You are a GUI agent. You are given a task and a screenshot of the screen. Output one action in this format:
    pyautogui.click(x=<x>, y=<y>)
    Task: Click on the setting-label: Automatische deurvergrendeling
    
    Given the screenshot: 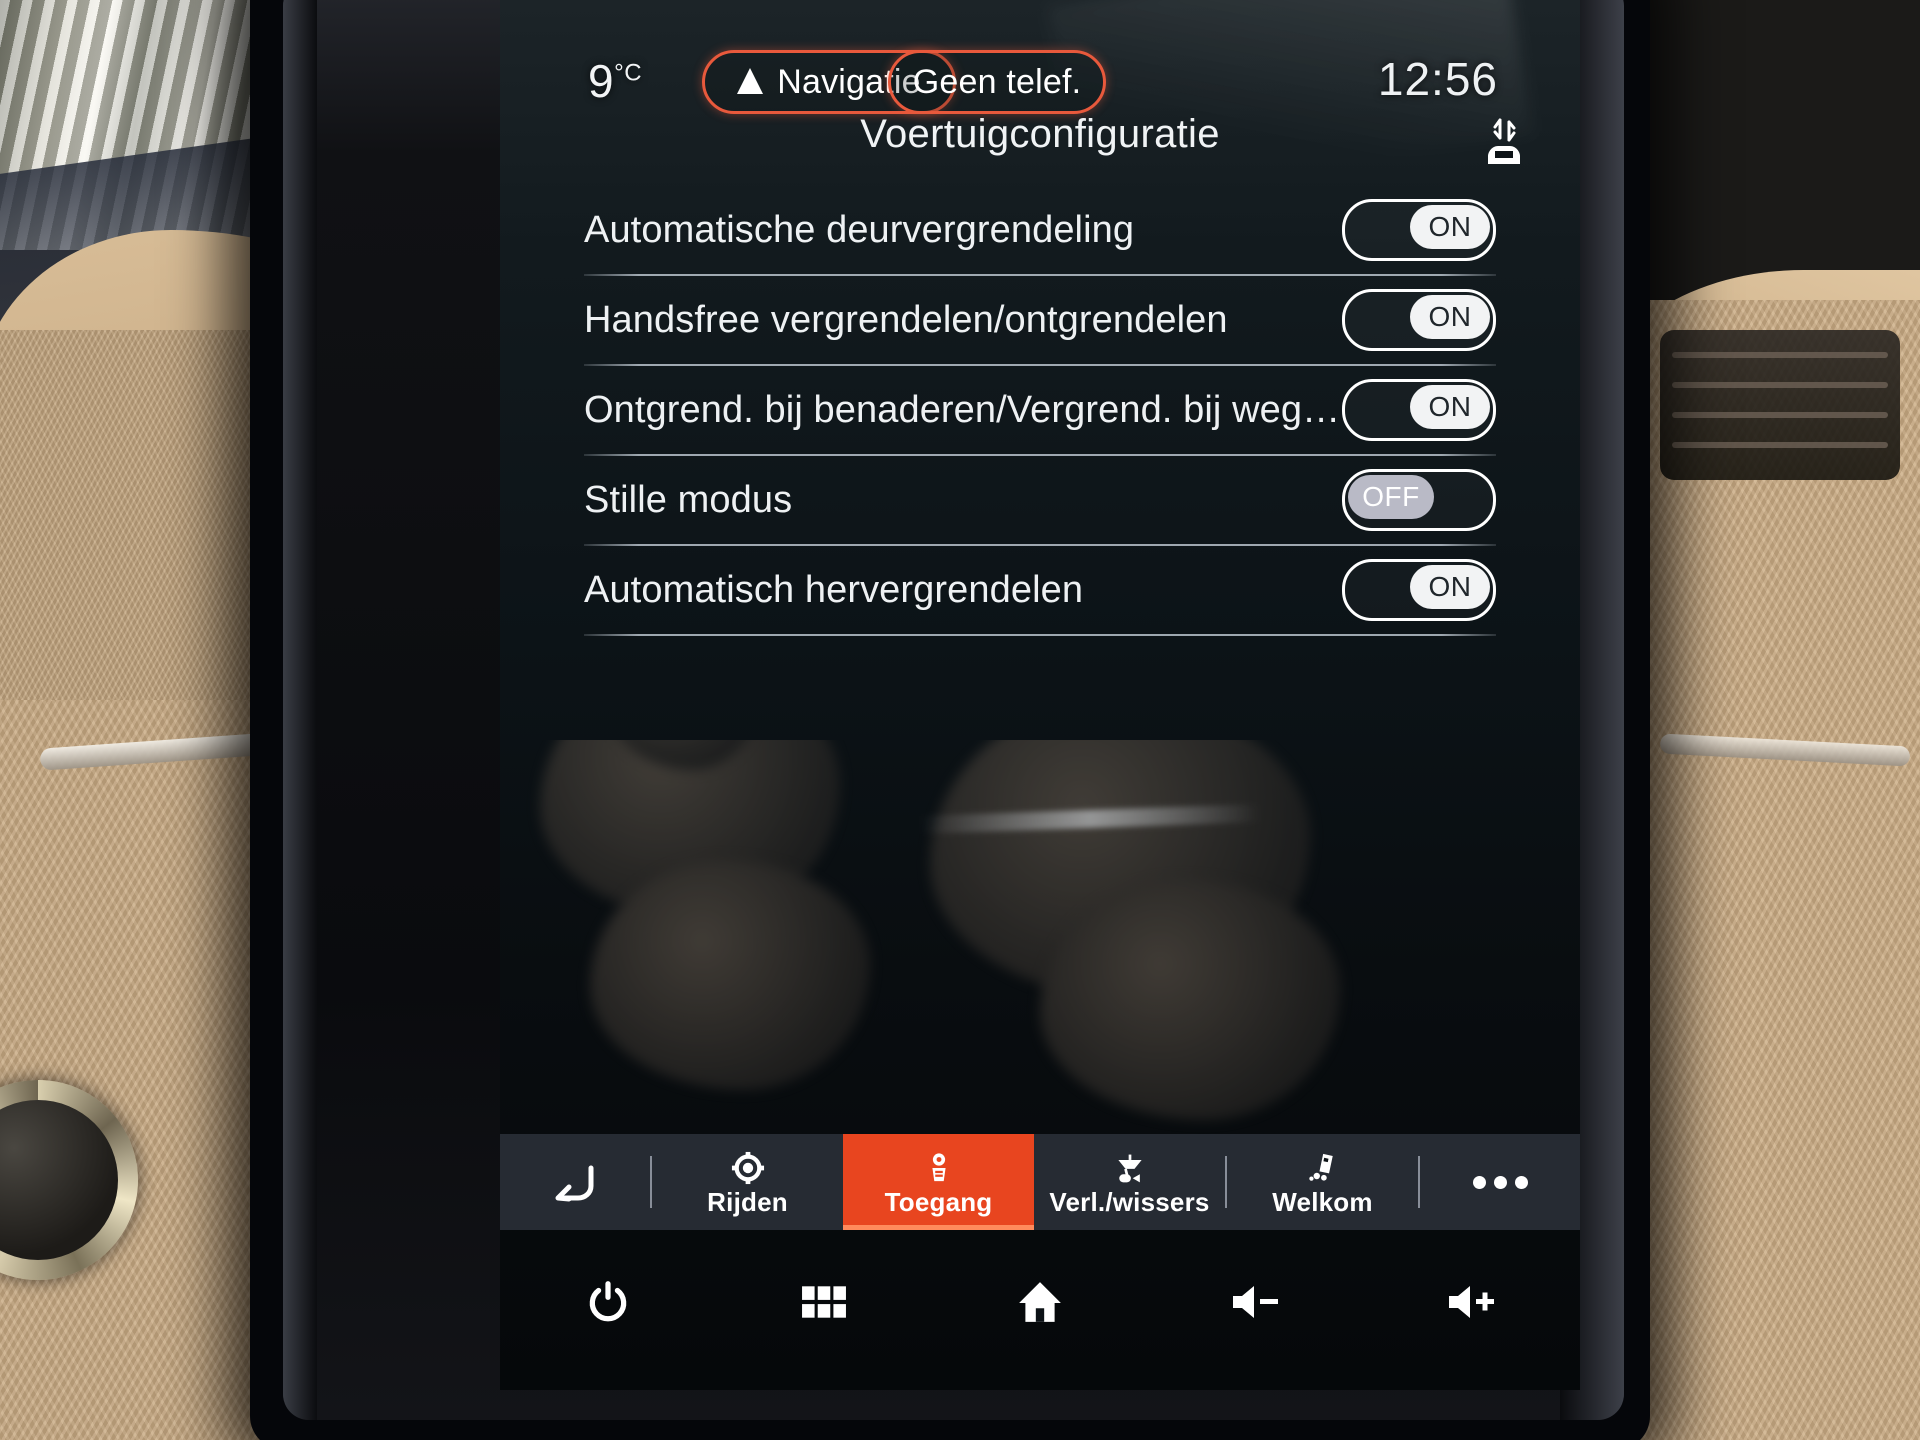 What is the action you would take?
    pyautogui.click(x=859, y=229)
    